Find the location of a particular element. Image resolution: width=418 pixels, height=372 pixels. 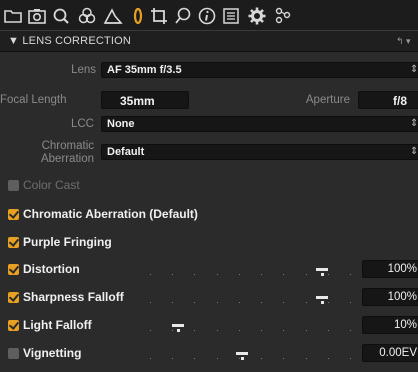

color-cast-checkbox is located at coordinates (13, 185).